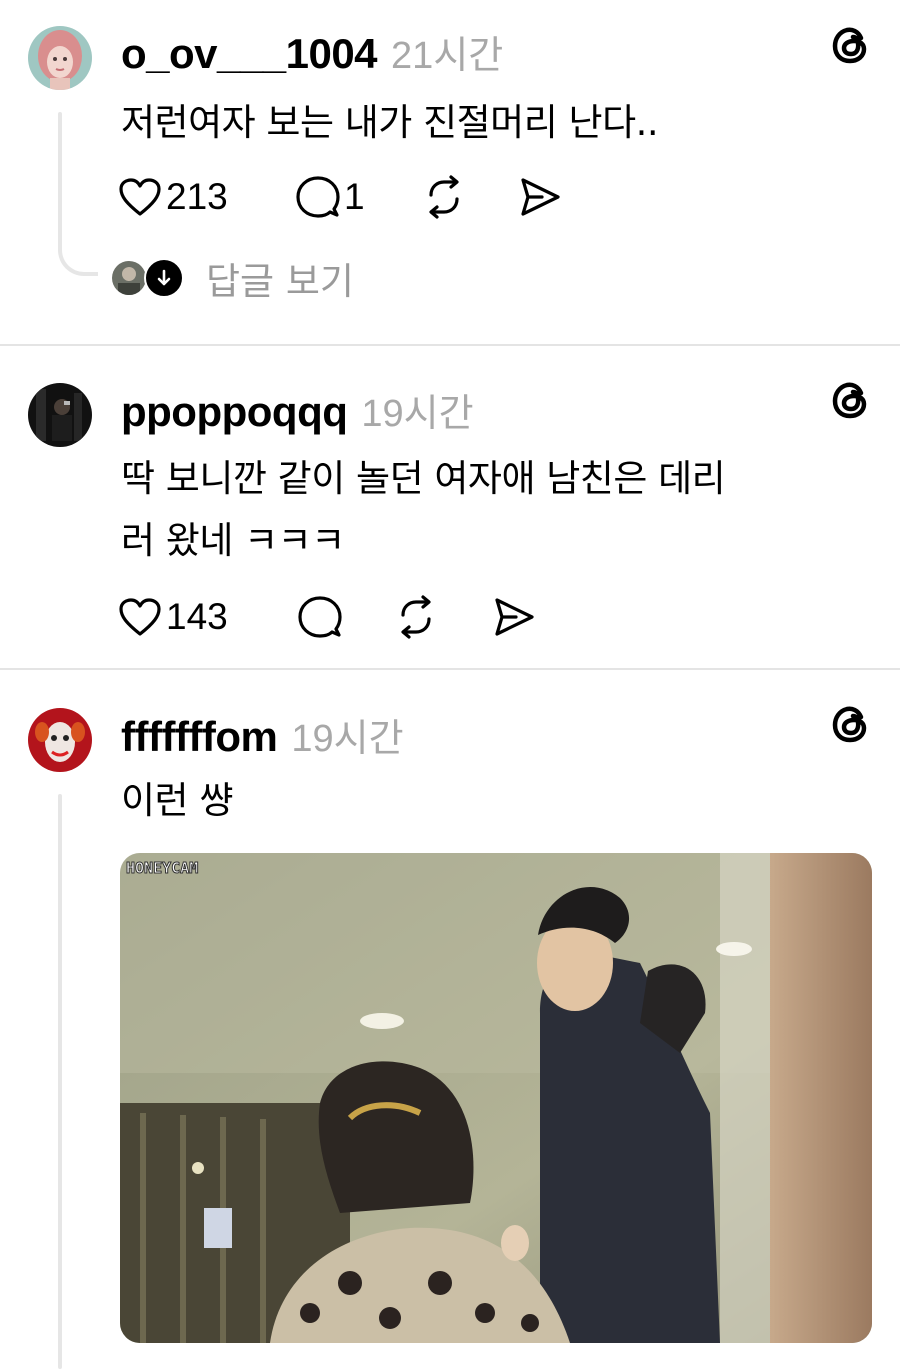 The height and width of the screenshot is (1369, 900). I want to click on post-text: 이런 썅, so click(177, 800).